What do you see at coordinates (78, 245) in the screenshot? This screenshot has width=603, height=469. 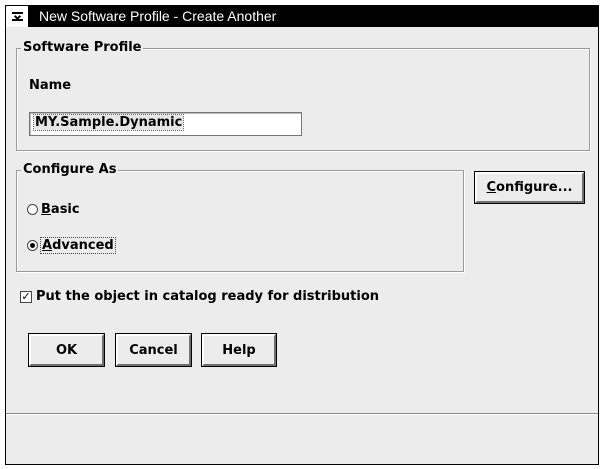 I see `radio-advanced-label: Advanced` at bounding box center [78, 245].